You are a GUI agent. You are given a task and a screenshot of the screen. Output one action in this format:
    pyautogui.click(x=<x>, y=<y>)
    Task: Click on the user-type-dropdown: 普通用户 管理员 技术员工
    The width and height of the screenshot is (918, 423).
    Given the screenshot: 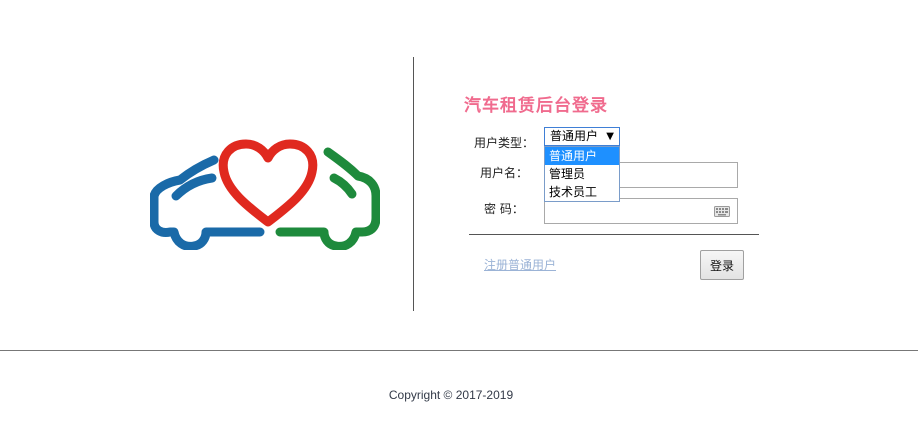 What is the action you would take?
    pyautogui.click(x=582, y=174)
    